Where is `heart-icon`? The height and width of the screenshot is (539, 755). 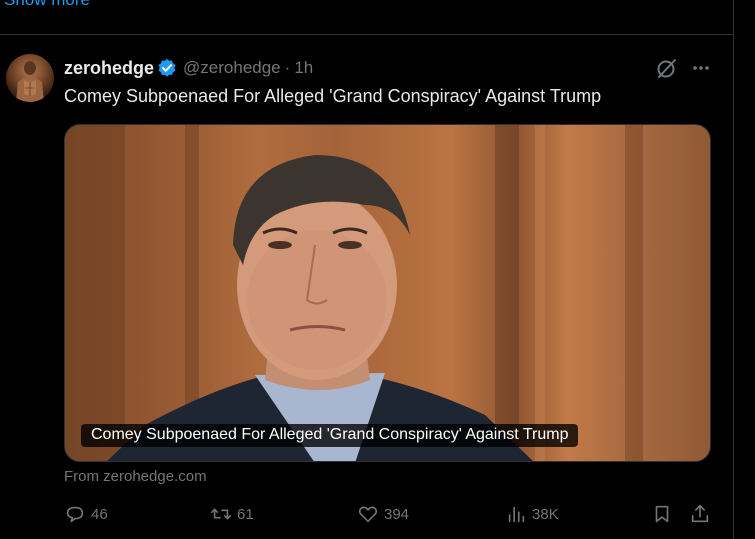 heart-icon is located at coordinates (368, 514).